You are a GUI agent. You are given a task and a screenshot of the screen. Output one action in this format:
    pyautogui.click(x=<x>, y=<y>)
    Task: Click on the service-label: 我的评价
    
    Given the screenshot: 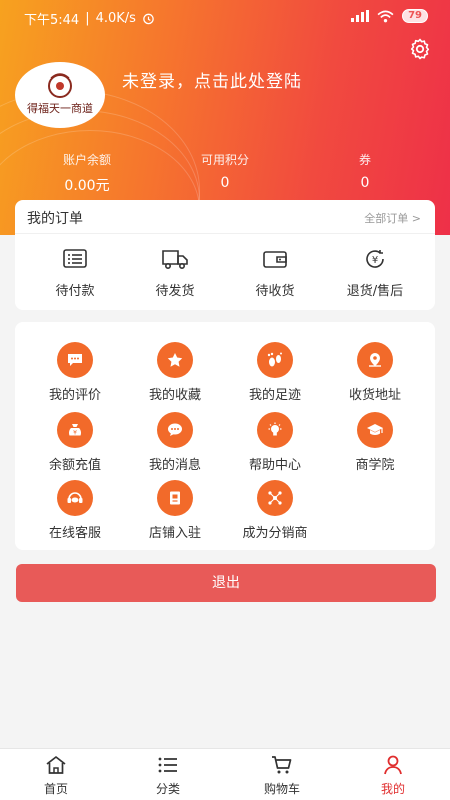 What is the action you would take?
    pyautogui.click(x=74, y=395)
    